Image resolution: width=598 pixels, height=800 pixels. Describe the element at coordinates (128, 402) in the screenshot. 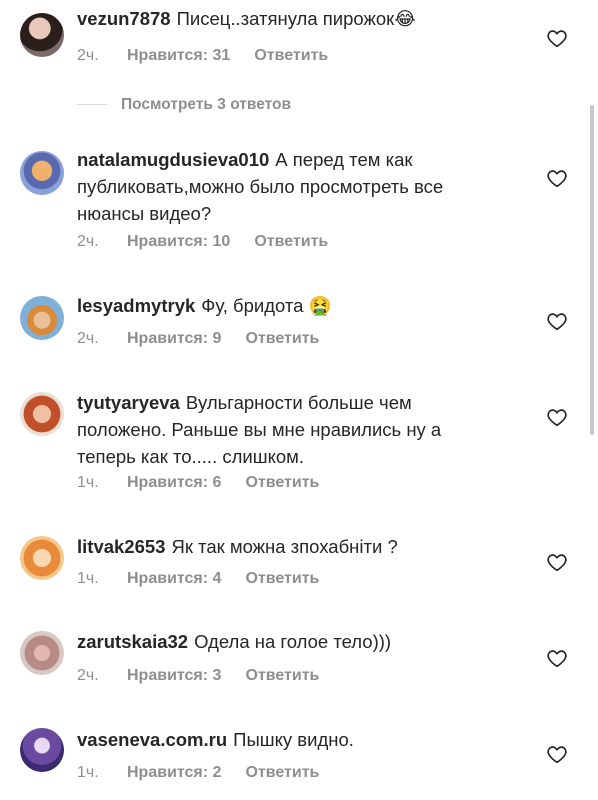

I see `comment-username: tyutyaryeva` at that location.